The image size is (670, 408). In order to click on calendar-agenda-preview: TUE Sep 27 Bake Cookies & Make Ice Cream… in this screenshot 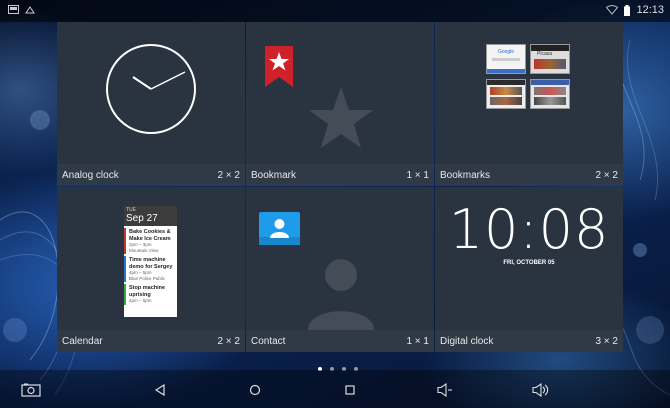, I will do `click(150, 261)`.